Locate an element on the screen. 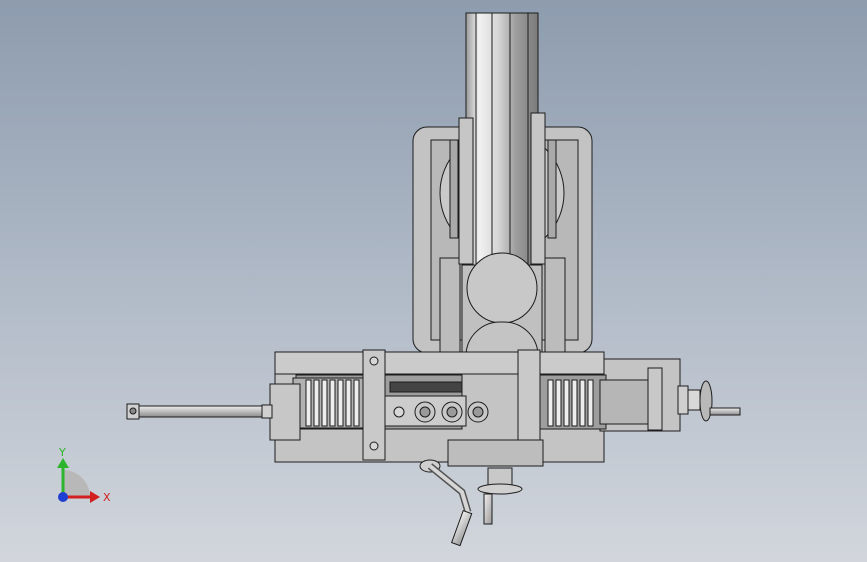  z-axis-dot-icon is located at coordinates (63, 497).